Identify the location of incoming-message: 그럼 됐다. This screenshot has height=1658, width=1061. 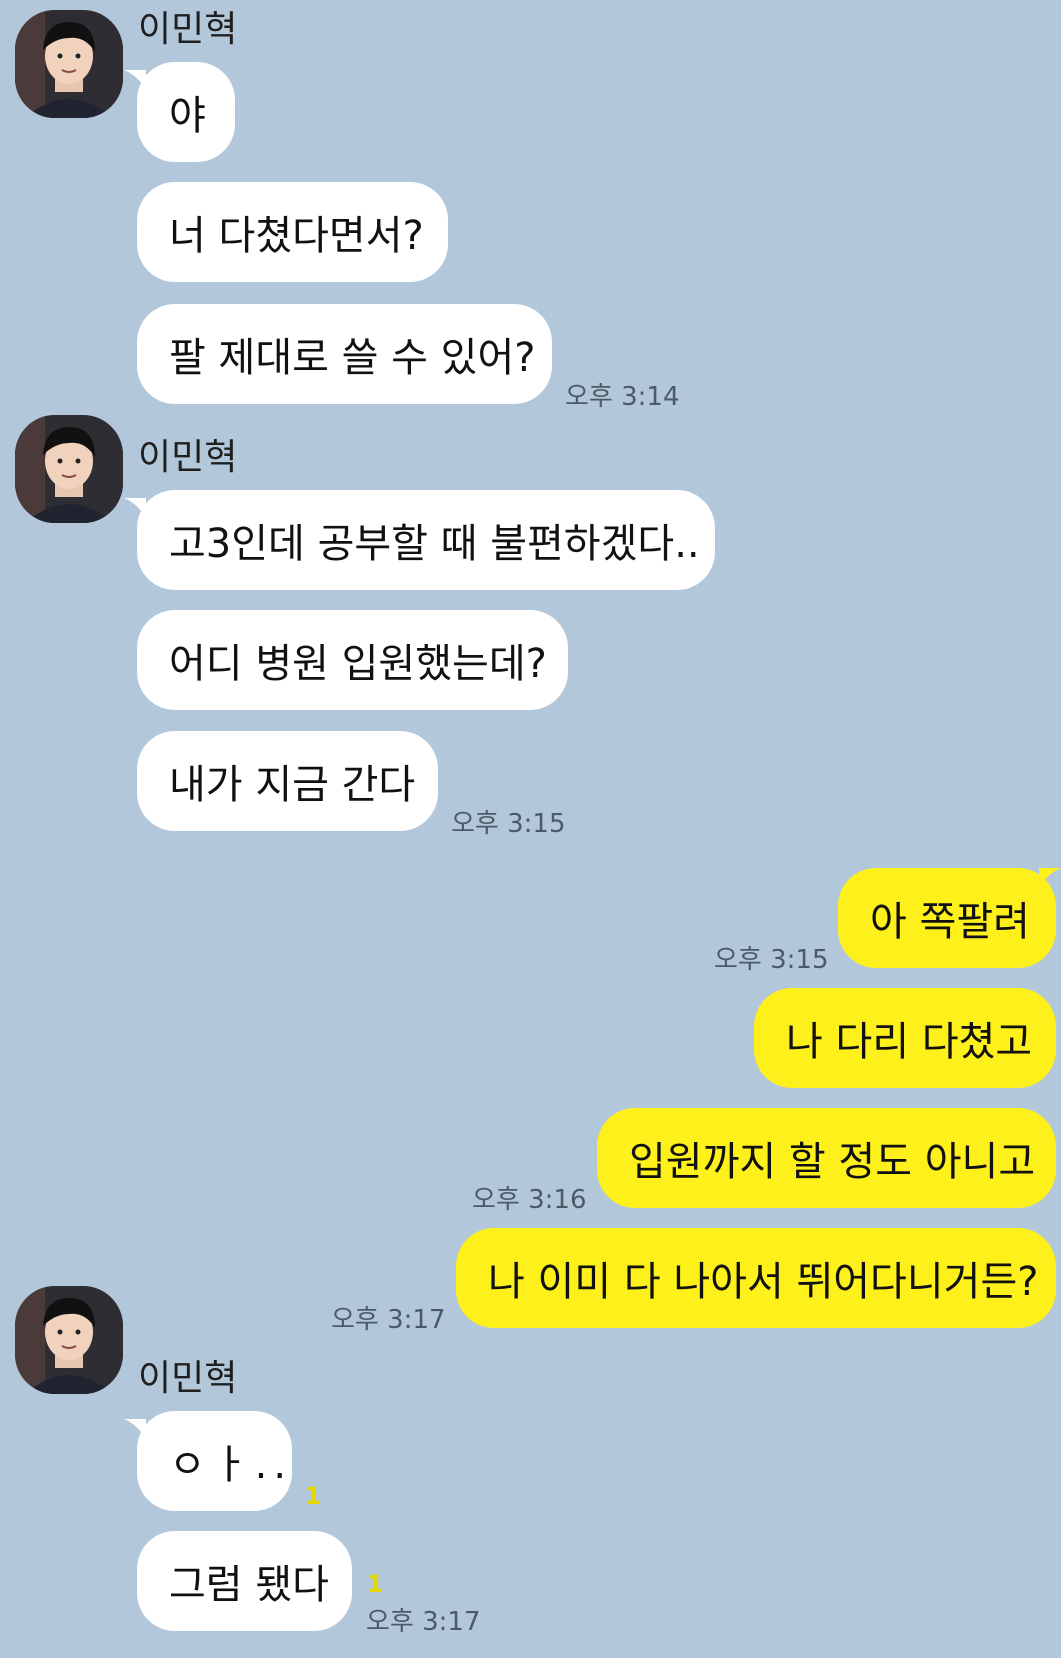
(244, 1581).